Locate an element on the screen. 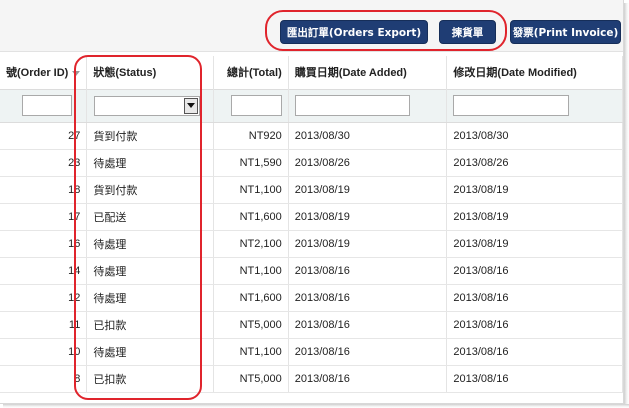 This screenshot has height=408, width=629. print-invoice-button: 發票(Print Invoice) is located at coordinates (565, 32).